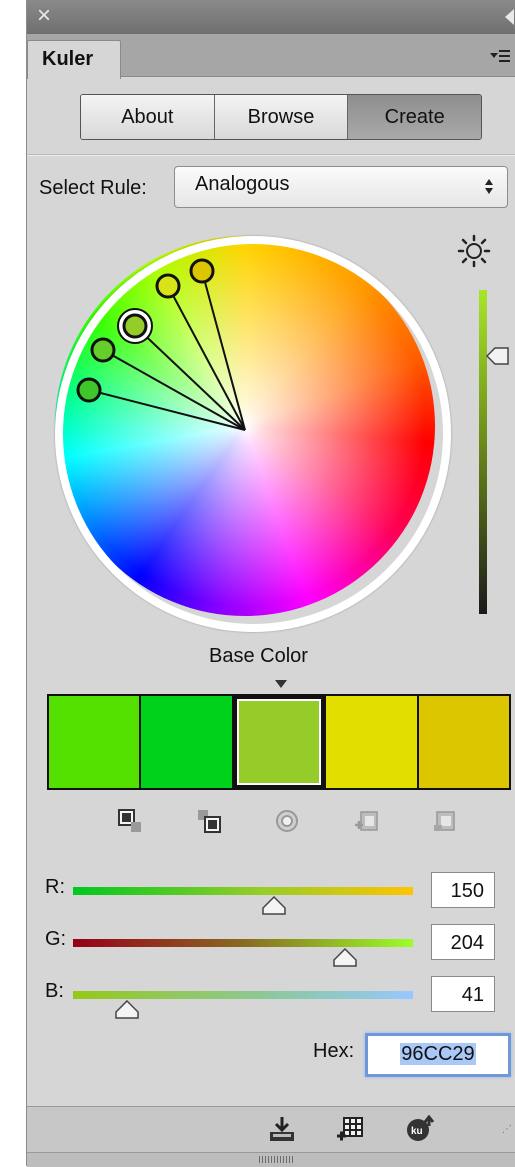 This screenshot has width=515, height=1167. Describe the element at coordinates (161, 344) in the screenshot. I see `harmony-markers` at that location.